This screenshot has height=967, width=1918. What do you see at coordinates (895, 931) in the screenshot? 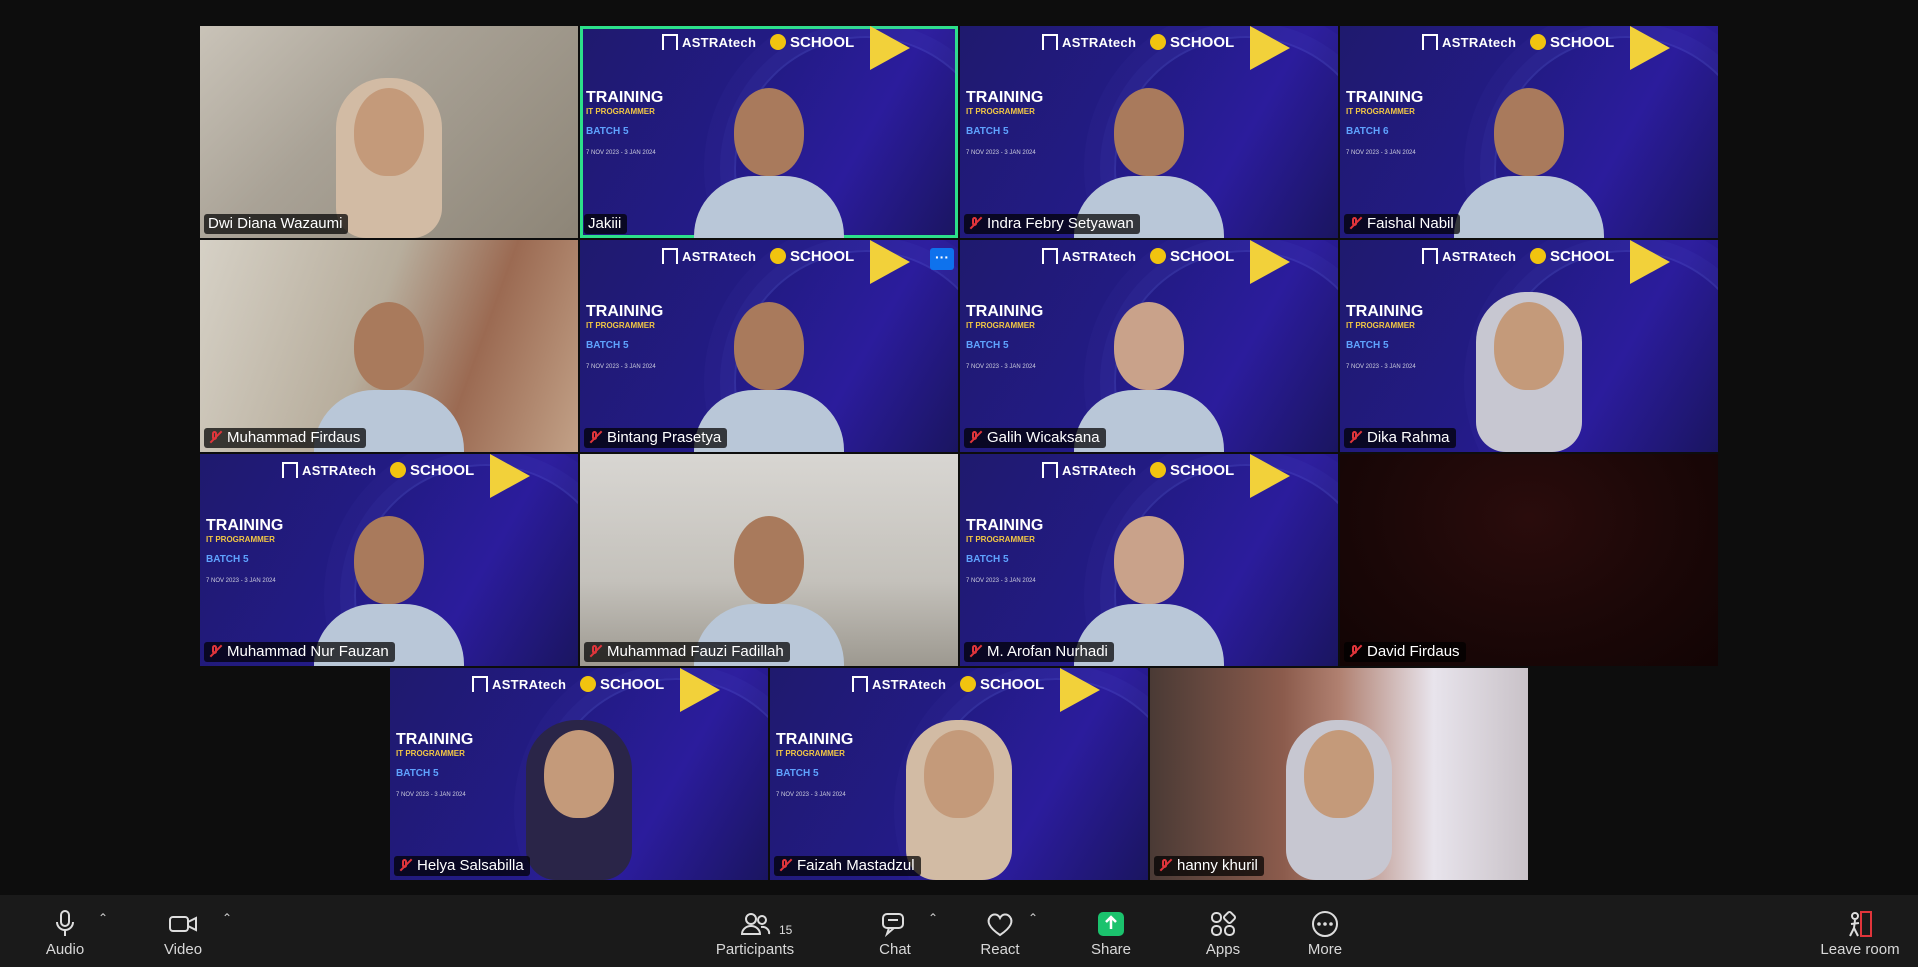
I see `chat-button: Chat` at bounding box center [895, 931].